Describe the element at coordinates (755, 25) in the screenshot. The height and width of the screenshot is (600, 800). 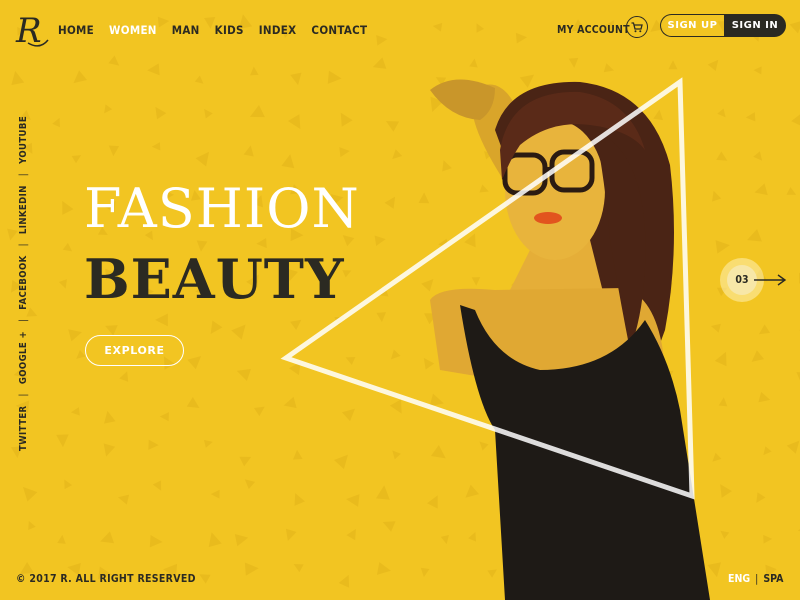
I see `sign-in-button: SIGN IN` at that location.